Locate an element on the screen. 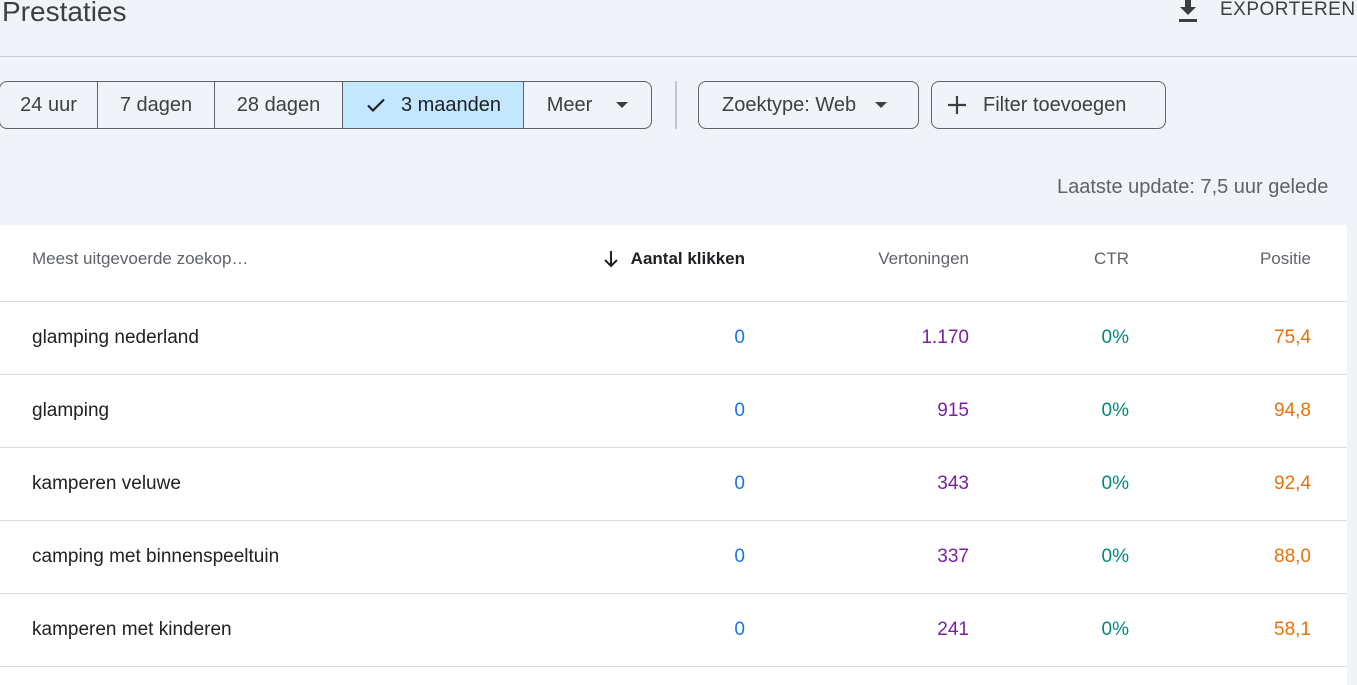  cell-query: kamperen veluwe is located at coordinates (106, 483).